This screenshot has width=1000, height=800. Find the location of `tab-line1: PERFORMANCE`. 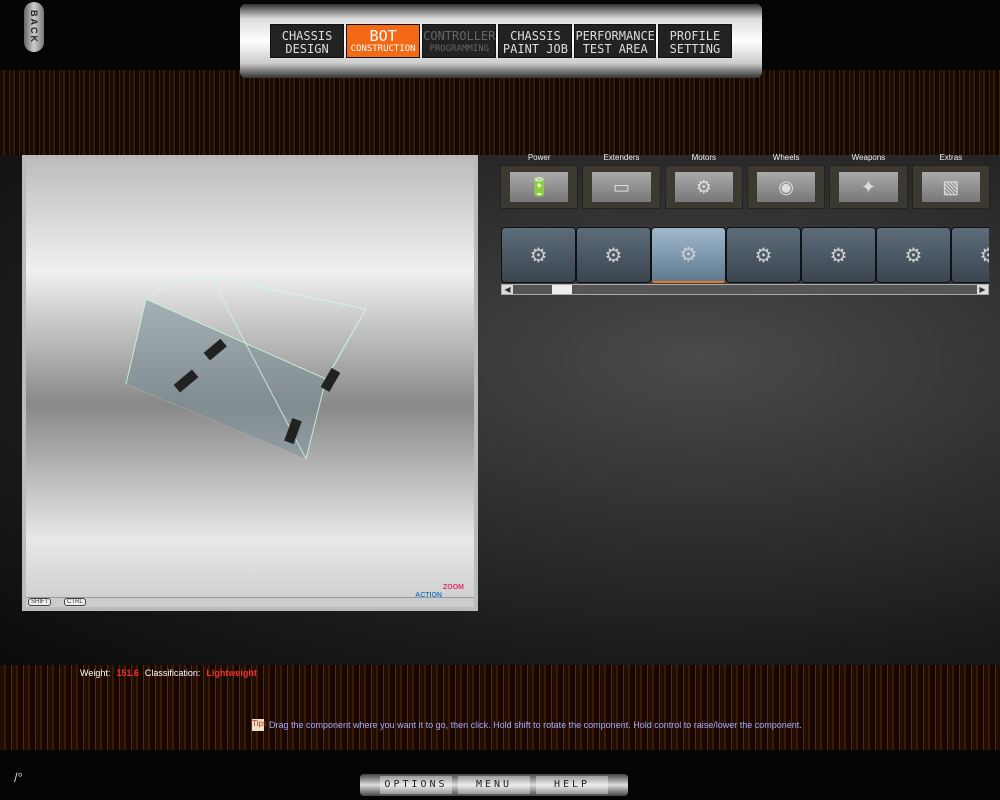

tab-line1: PERFORMANCE is located at coordinates (615, 35).